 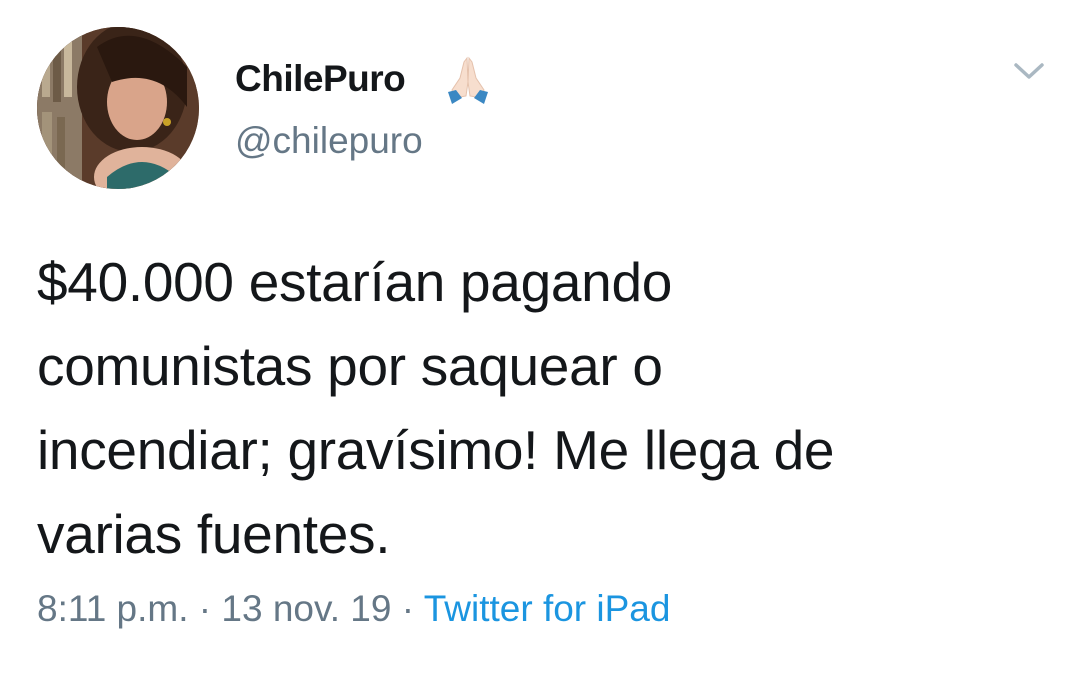 I want to click on avatar, so click(x=118, y=108).